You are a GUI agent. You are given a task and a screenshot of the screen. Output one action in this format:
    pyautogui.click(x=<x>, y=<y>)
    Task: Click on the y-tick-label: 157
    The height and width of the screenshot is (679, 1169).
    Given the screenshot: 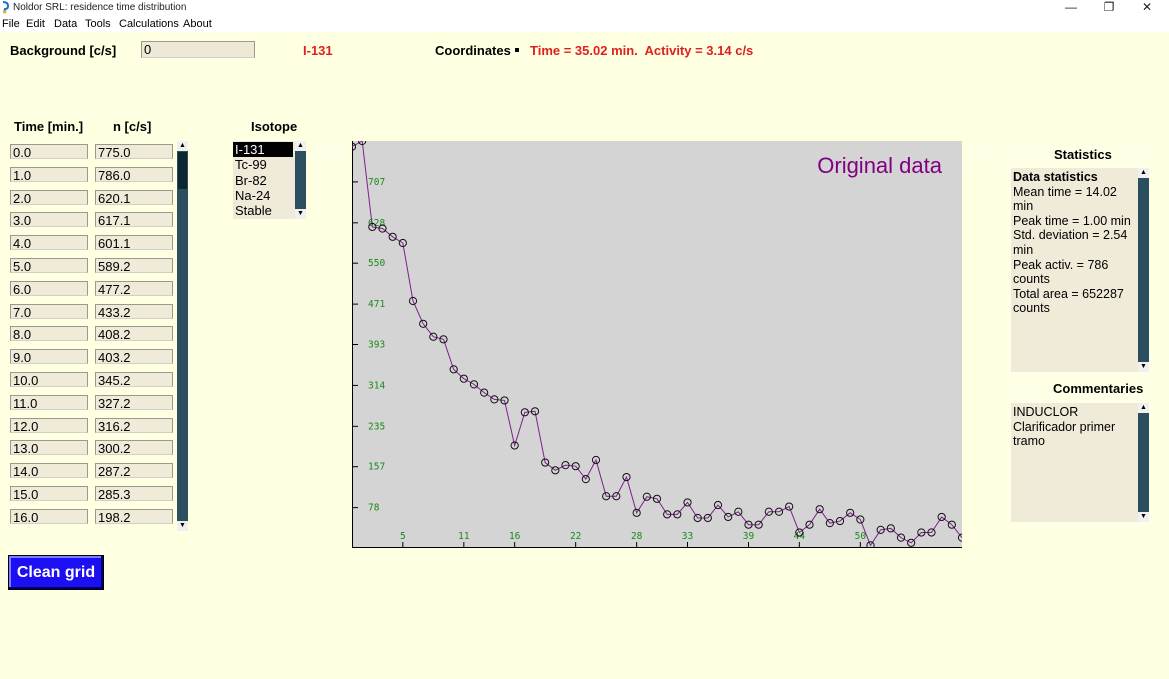 What is the action you would take?
    pyautogui.click(x=376, y=467)
    